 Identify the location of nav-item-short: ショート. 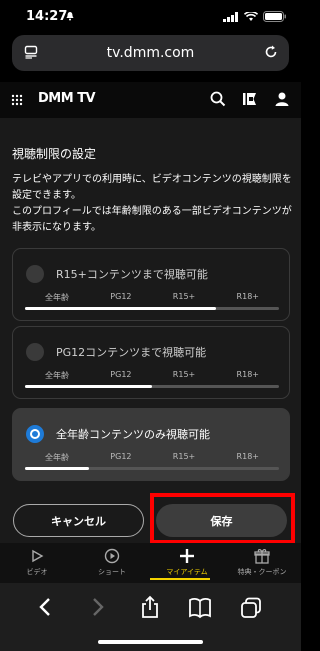
(112, 562).